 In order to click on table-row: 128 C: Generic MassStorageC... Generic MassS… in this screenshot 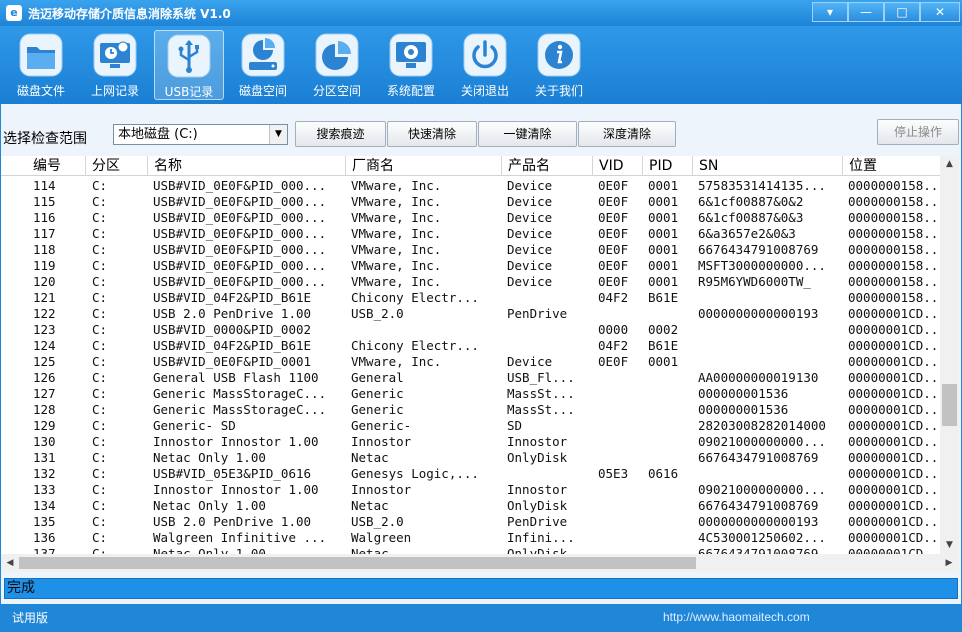, I will do `click(470, 410)`.